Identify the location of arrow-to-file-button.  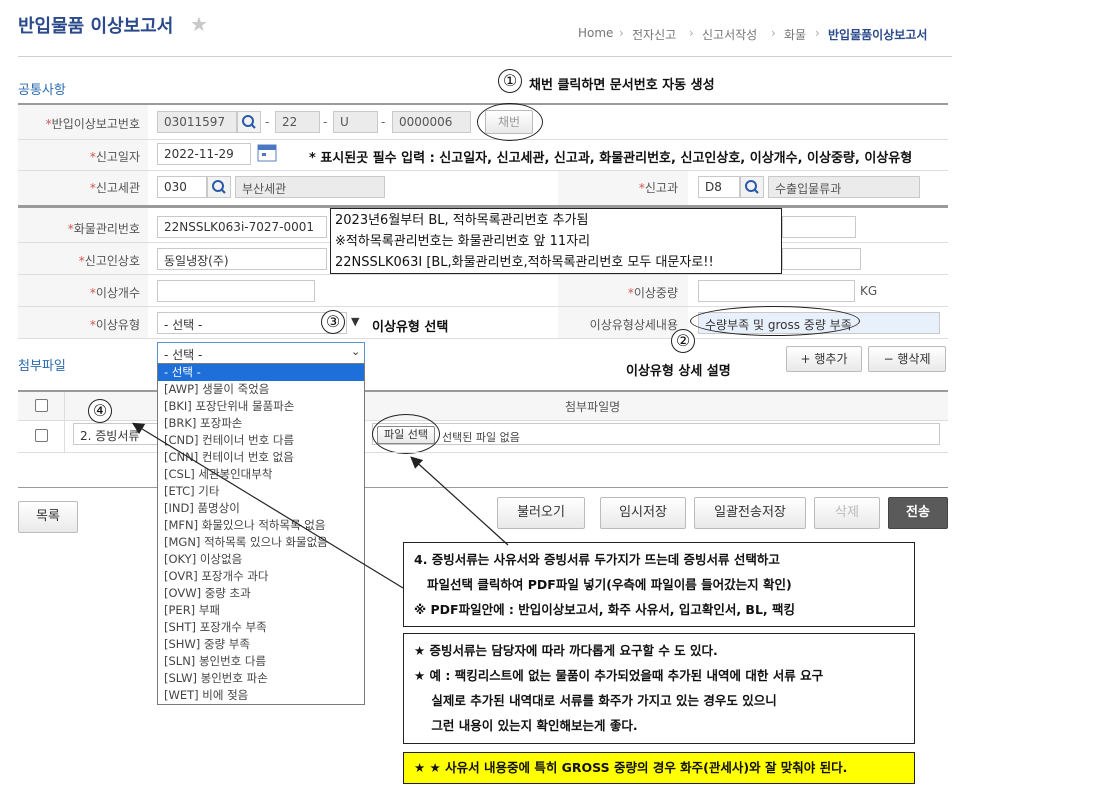
(459, 501).